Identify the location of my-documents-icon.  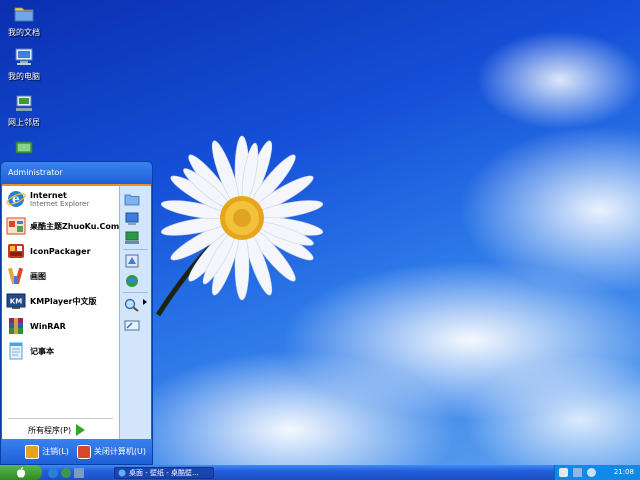
(132, 199).